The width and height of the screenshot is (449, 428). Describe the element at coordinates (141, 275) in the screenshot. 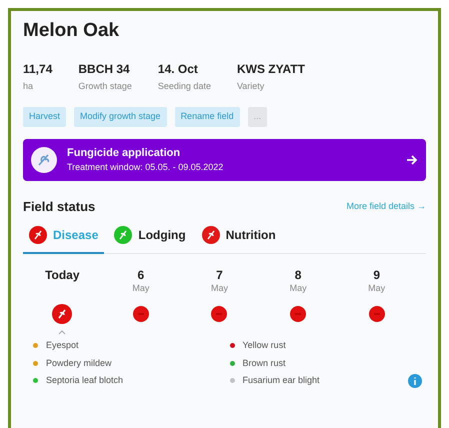

I see `day-label: 6` at that location.